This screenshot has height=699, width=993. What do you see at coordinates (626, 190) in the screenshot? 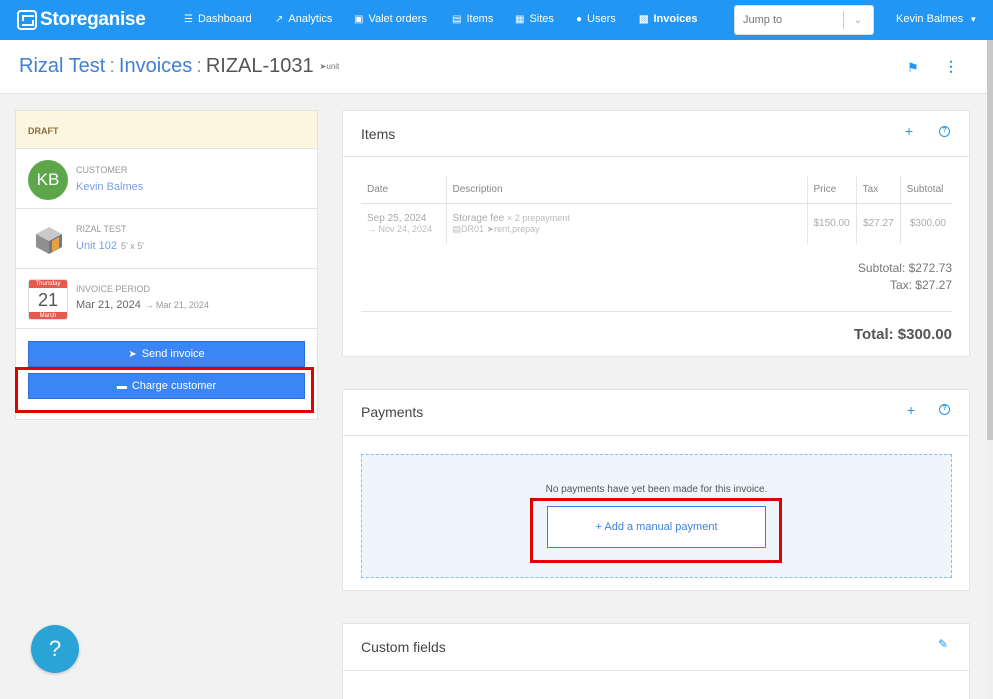
I see `col-description: Description` at bounding box center [626, 190].